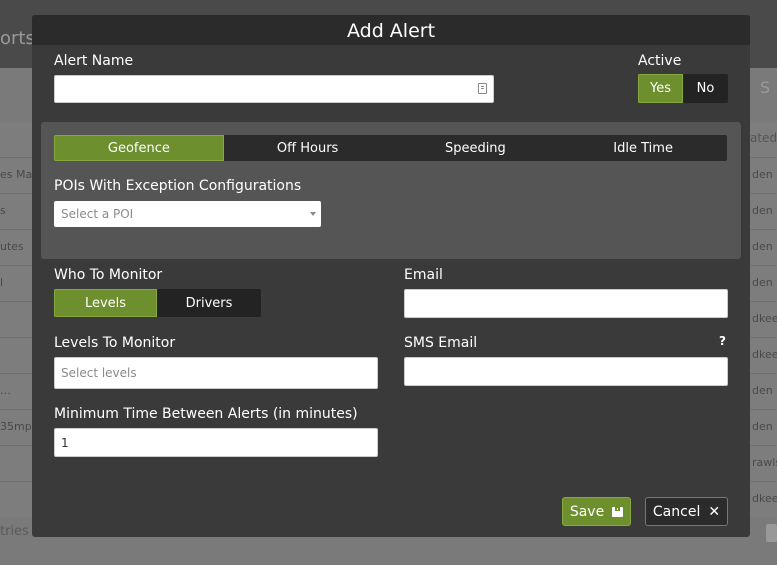  What do you see at coordinates (12, 246) in the screenshot?
I see `background-cell: utes` at bounding box center [12, 246].